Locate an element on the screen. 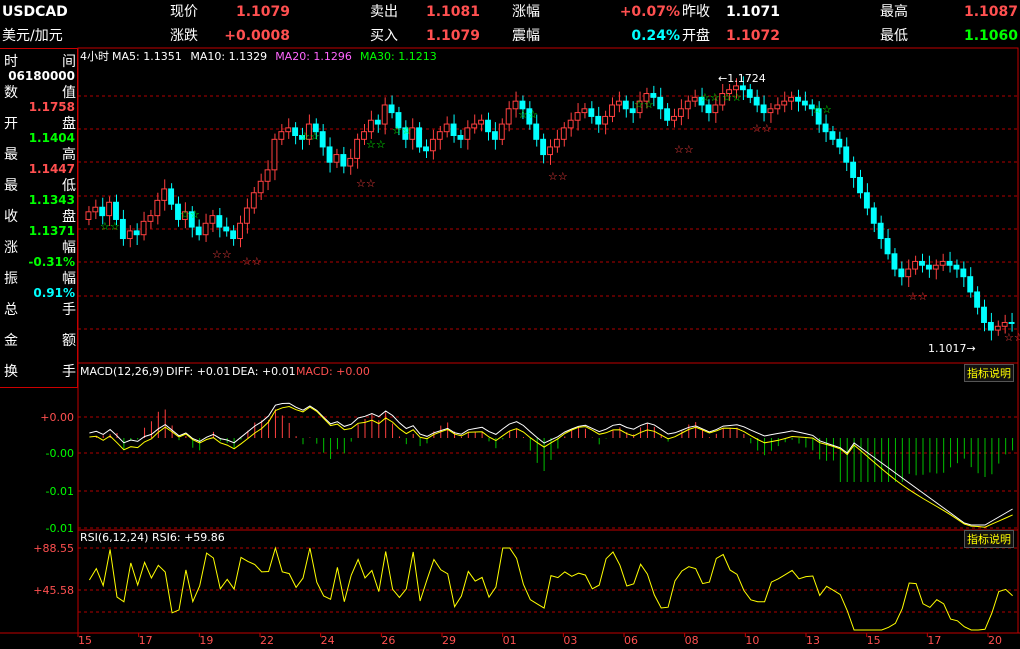 The height and width of the screenshot is (649, 1020). xaxis-label: 29 is located at coordinates (449, 640).